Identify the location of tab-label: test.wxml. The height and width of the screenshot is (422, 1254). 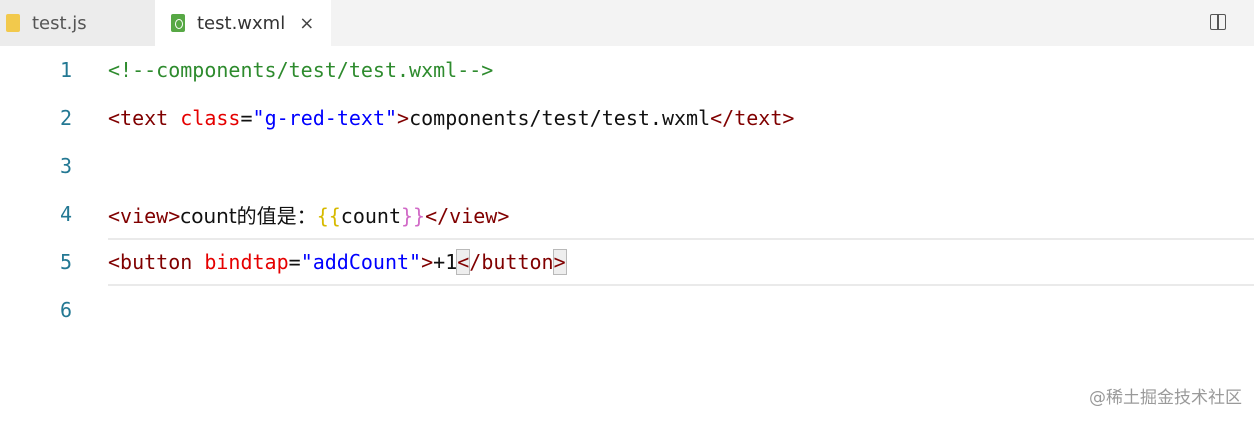
(241, 23).